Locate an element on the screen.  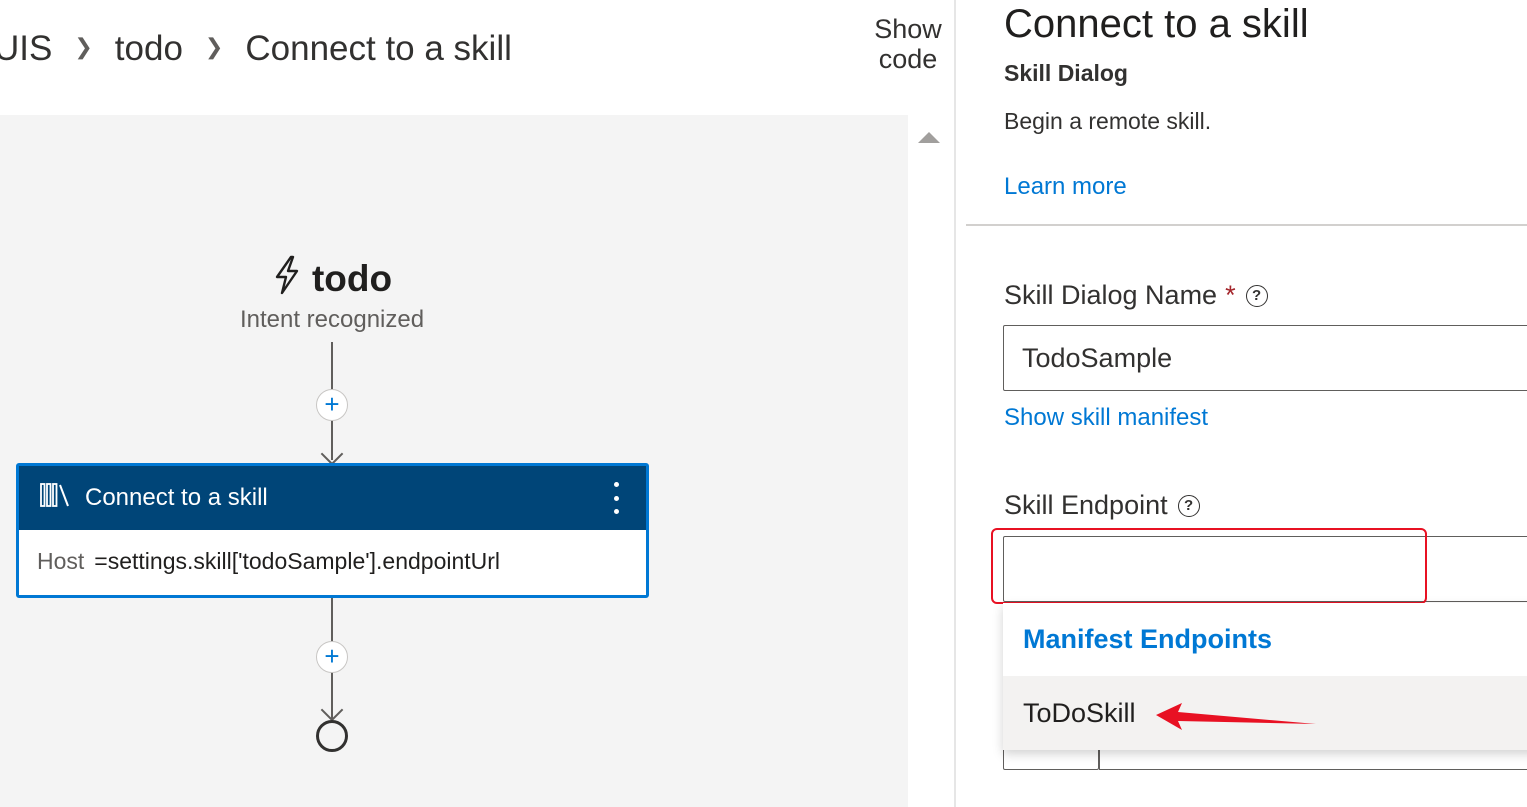
skill-endpoint-label: Skill Endpoint ? is located at coordinates (1102, 505).